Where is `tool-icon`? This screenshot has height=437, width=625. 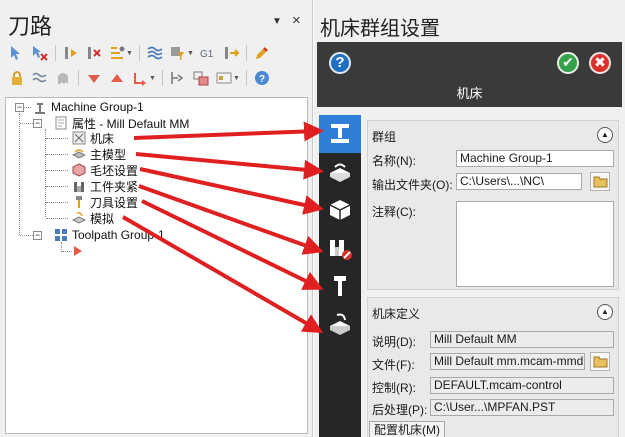
tool-icon is located at coordinates (340, 286).